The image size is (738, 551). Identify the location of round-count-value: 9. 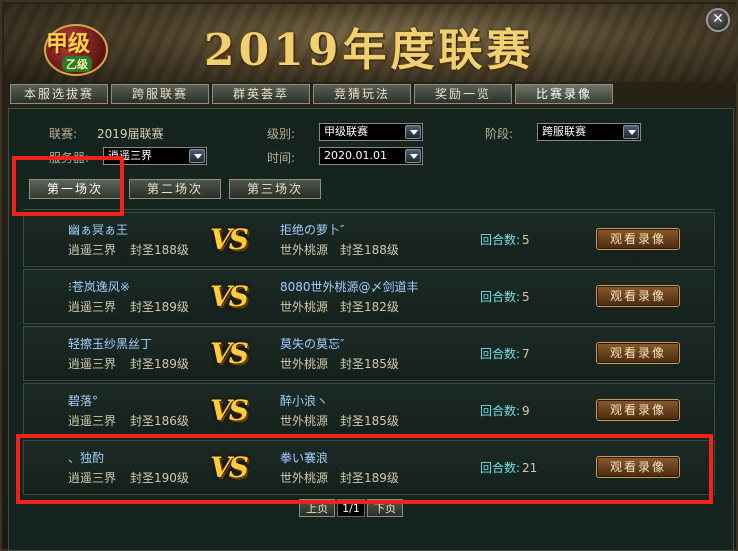
(526, 411).